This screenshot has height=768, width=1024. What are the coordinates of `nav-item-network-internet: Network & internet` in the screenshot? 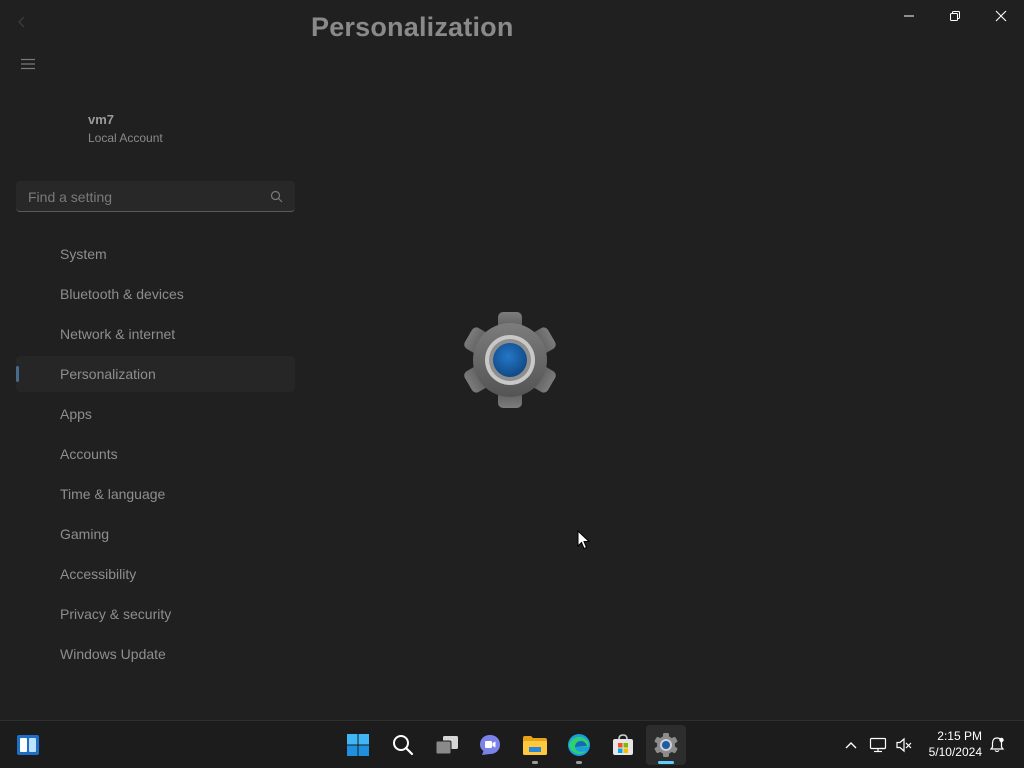 It's located at (155, 334).